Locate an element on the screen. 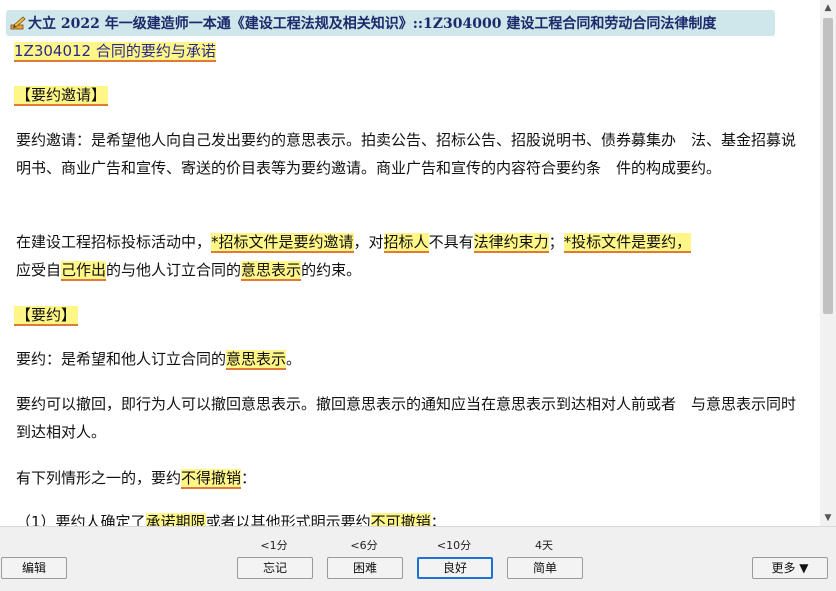 Image resolution: width=836 pixels, height=591 pixels. paragraph-item-1: （1）要约人确定了承诺期限或者以其他形式明示要约不可撤销； is located at coordinates (409, 517).